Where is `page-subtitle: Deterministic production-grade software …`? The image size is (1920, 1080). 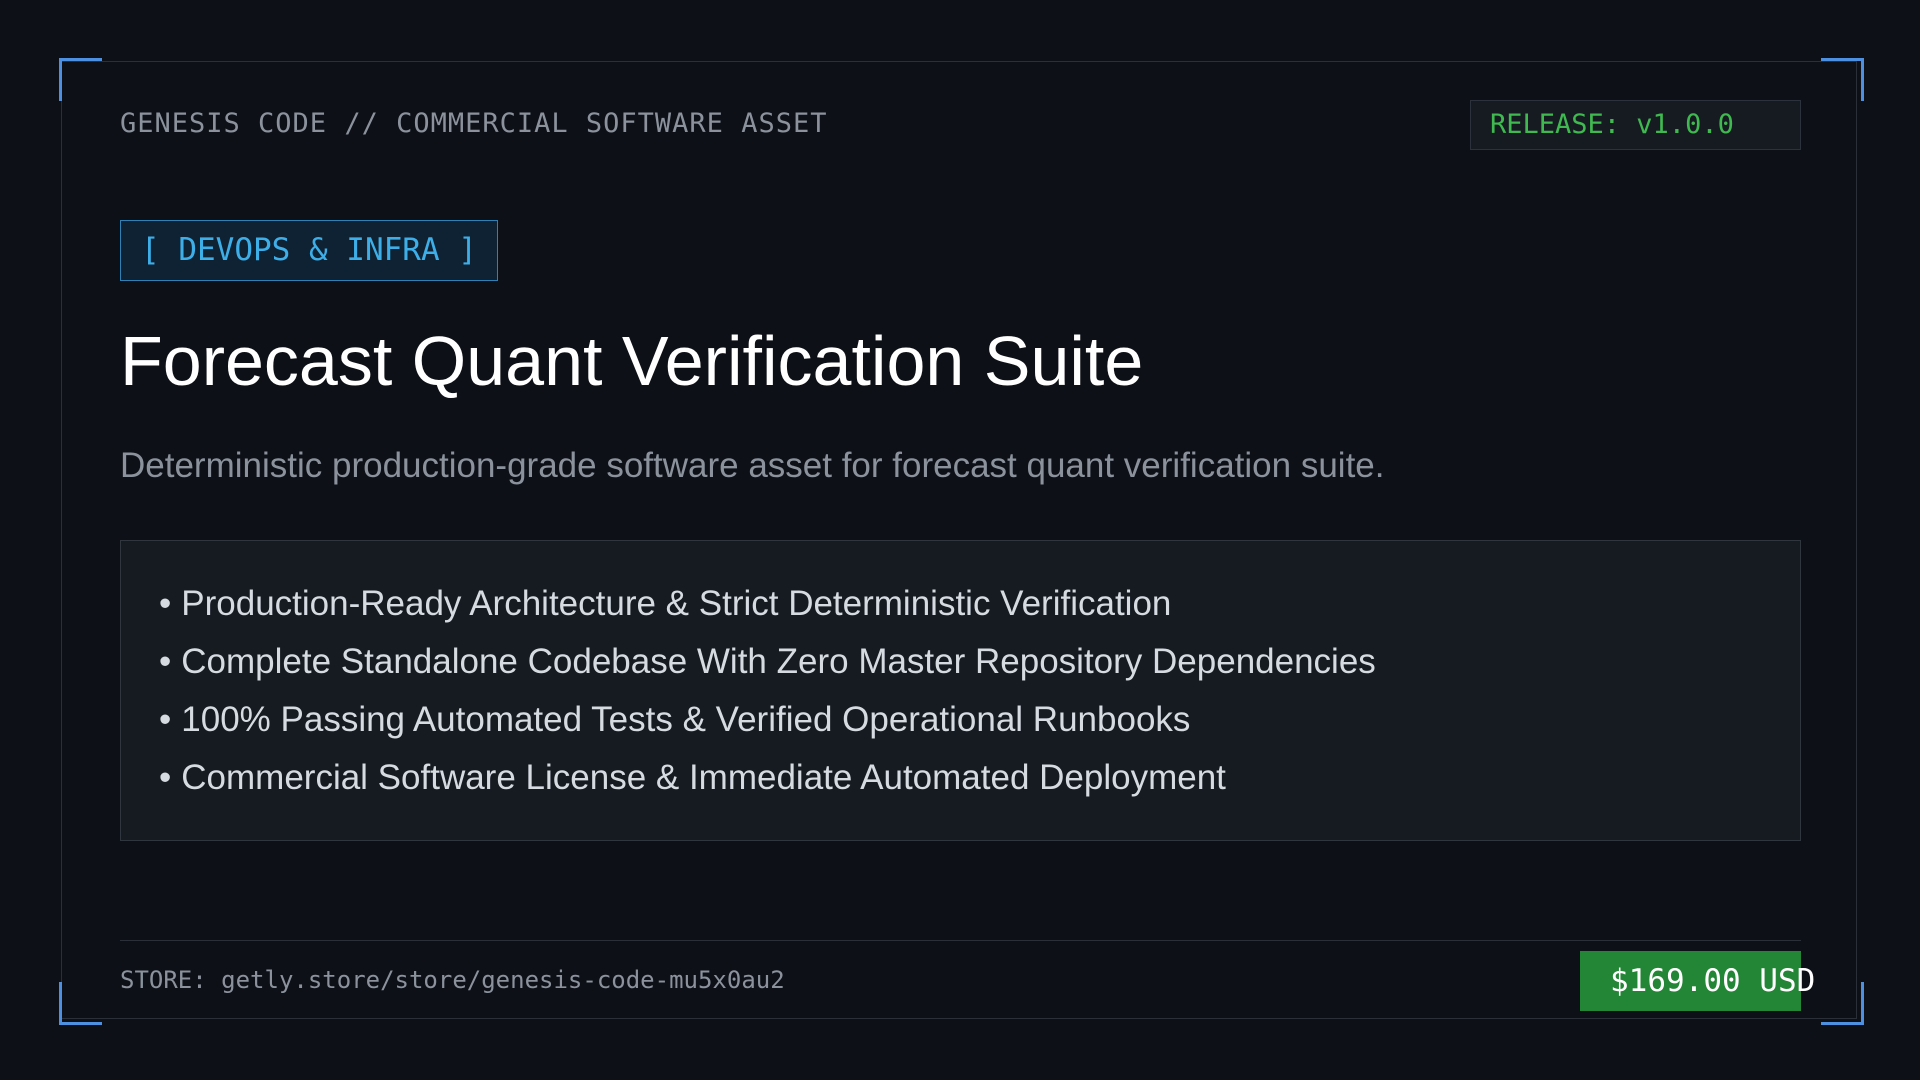 page-subtitle: Deterministic production-grade software … is located at coordinates (752, 465).